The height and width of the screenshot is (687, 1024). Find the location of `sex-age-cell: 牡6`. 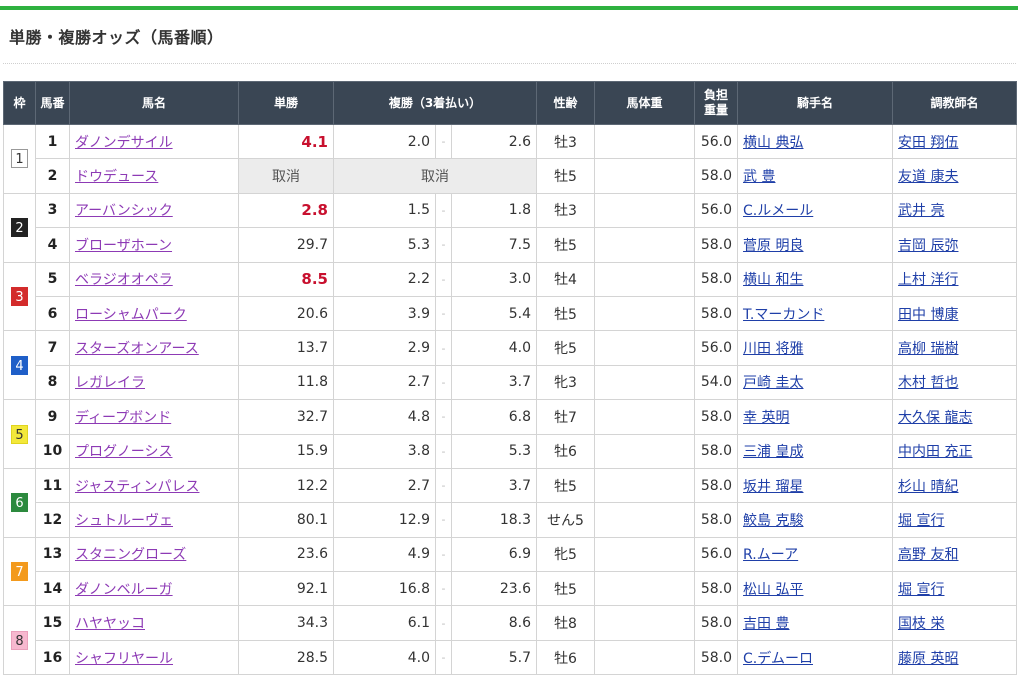

sex-age-cell: 牡6 is located at coordinates (566, 451).